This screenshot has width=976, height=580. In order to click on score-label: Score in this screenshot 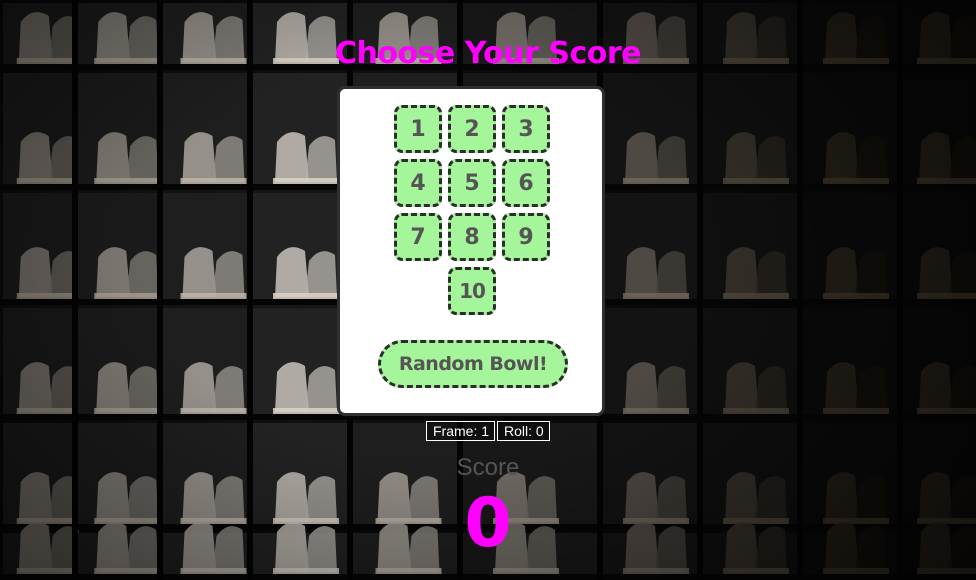, I will do `click(488, 467)`.